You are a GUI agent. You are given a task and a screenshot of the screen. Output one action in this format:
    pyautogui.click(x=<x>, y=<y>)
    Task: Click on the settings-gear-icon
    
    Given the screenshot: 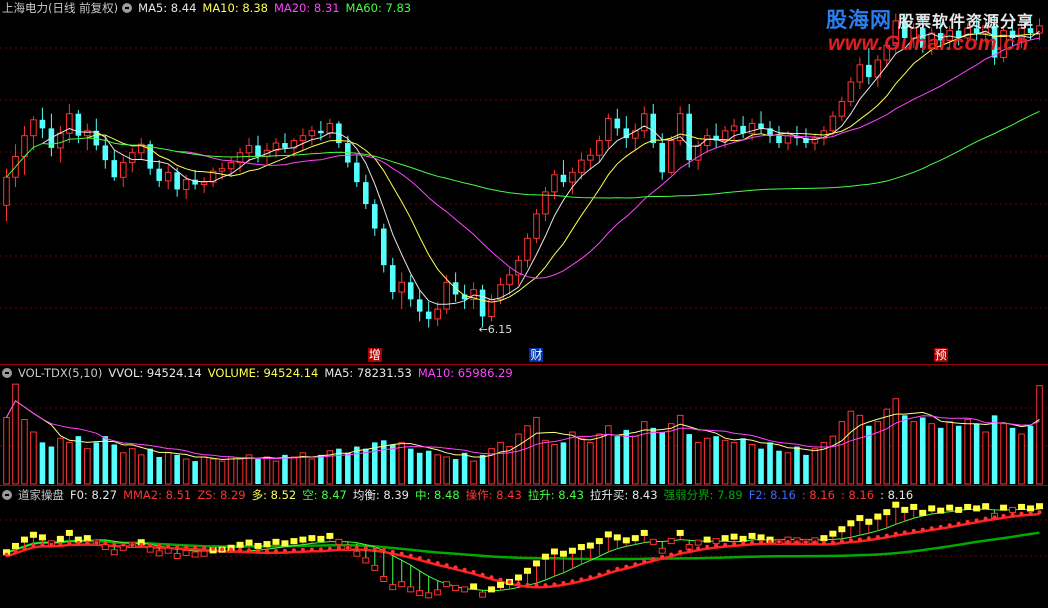 What is the action you would take?
    pyautogui.click(x=127, y=8)
    